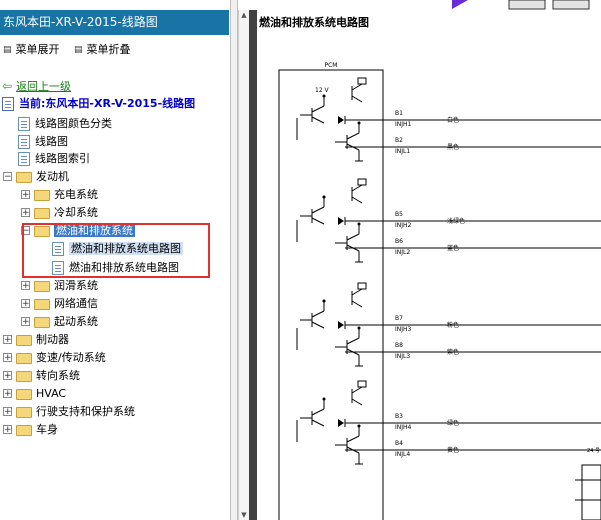 The image size is (601, 520). I want to click on back-link: ⇦ 返回上一级, so click(36, 86).